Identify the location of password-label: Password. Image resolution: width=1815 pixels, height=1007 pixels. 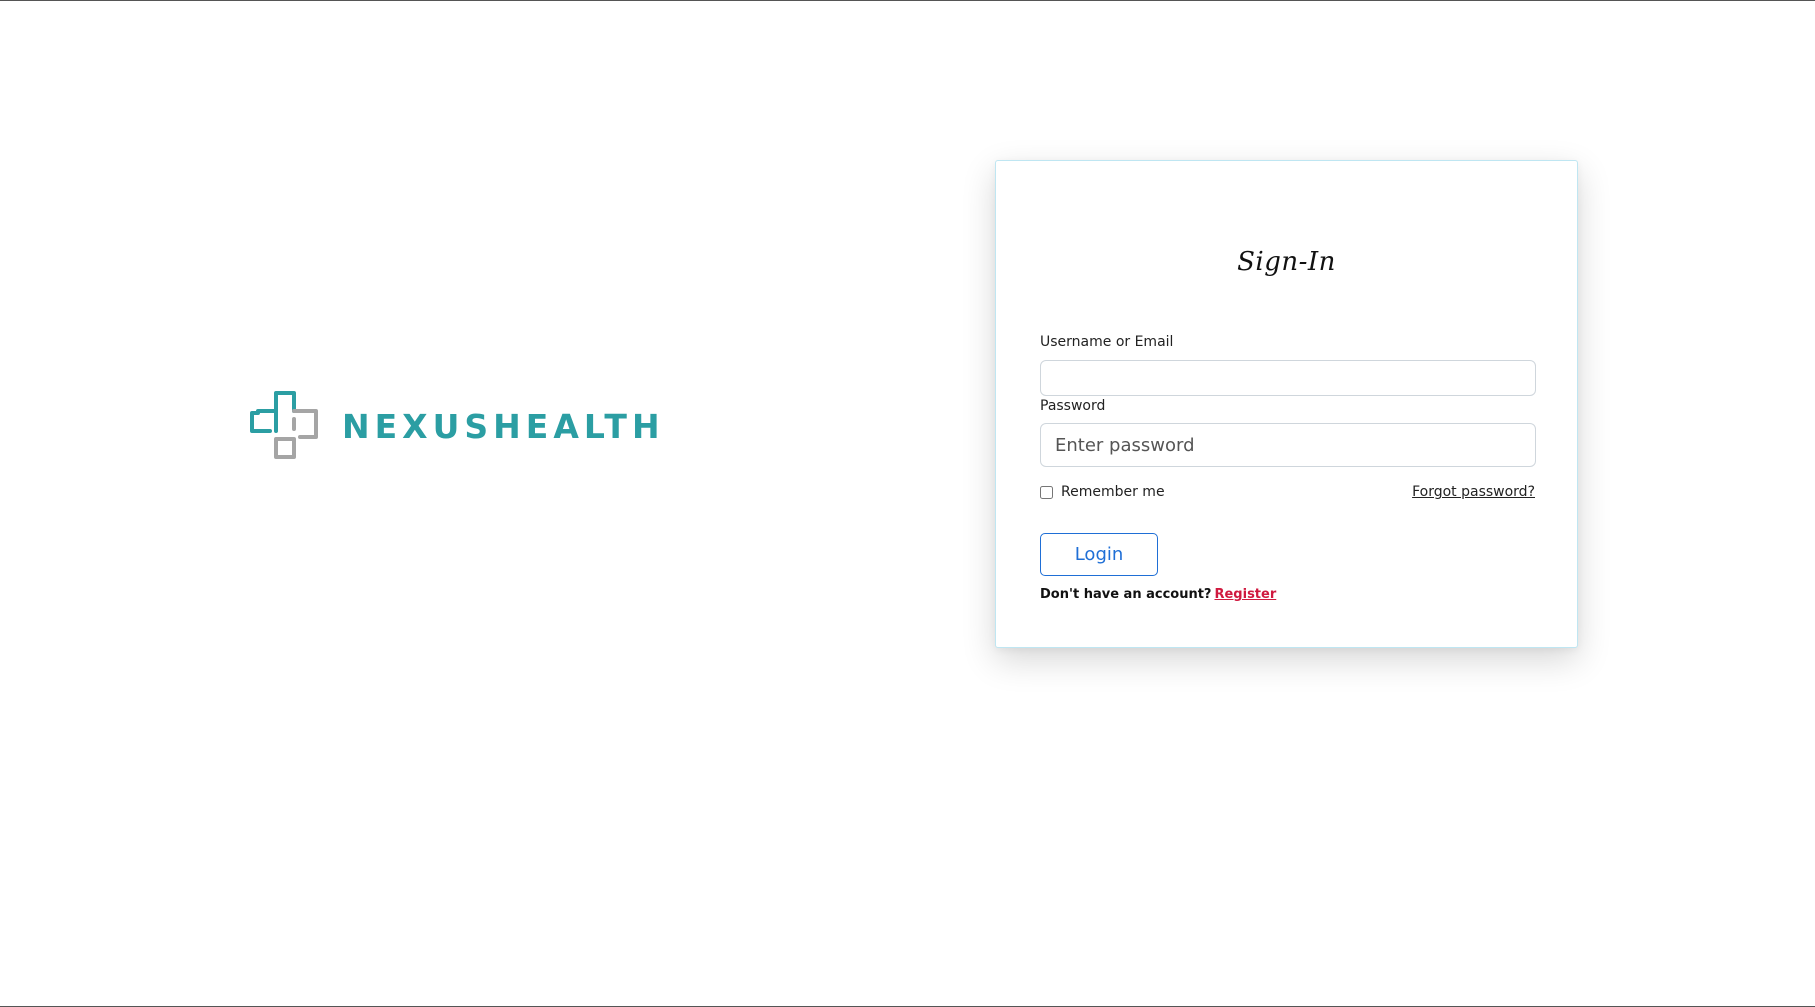
(1073, 406).